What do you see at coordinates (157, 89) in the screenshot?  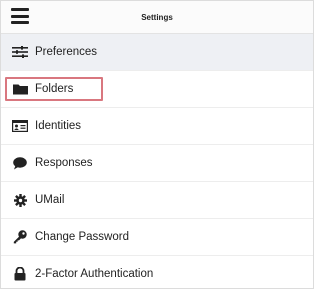 I see `menu-item-folders: Folders` at bounding box center [157, 89].